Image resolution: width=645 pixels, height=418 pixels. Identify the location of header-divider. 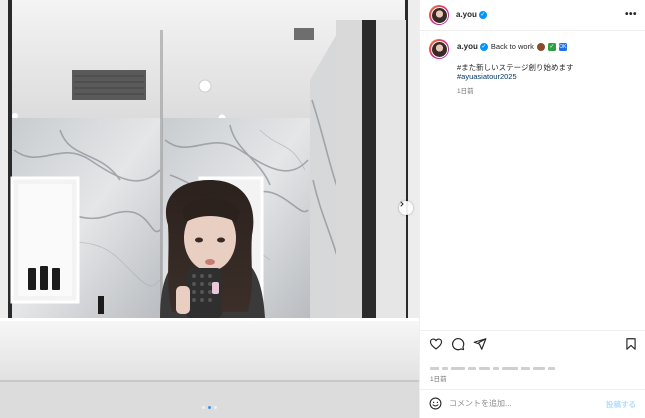
(532, 30).